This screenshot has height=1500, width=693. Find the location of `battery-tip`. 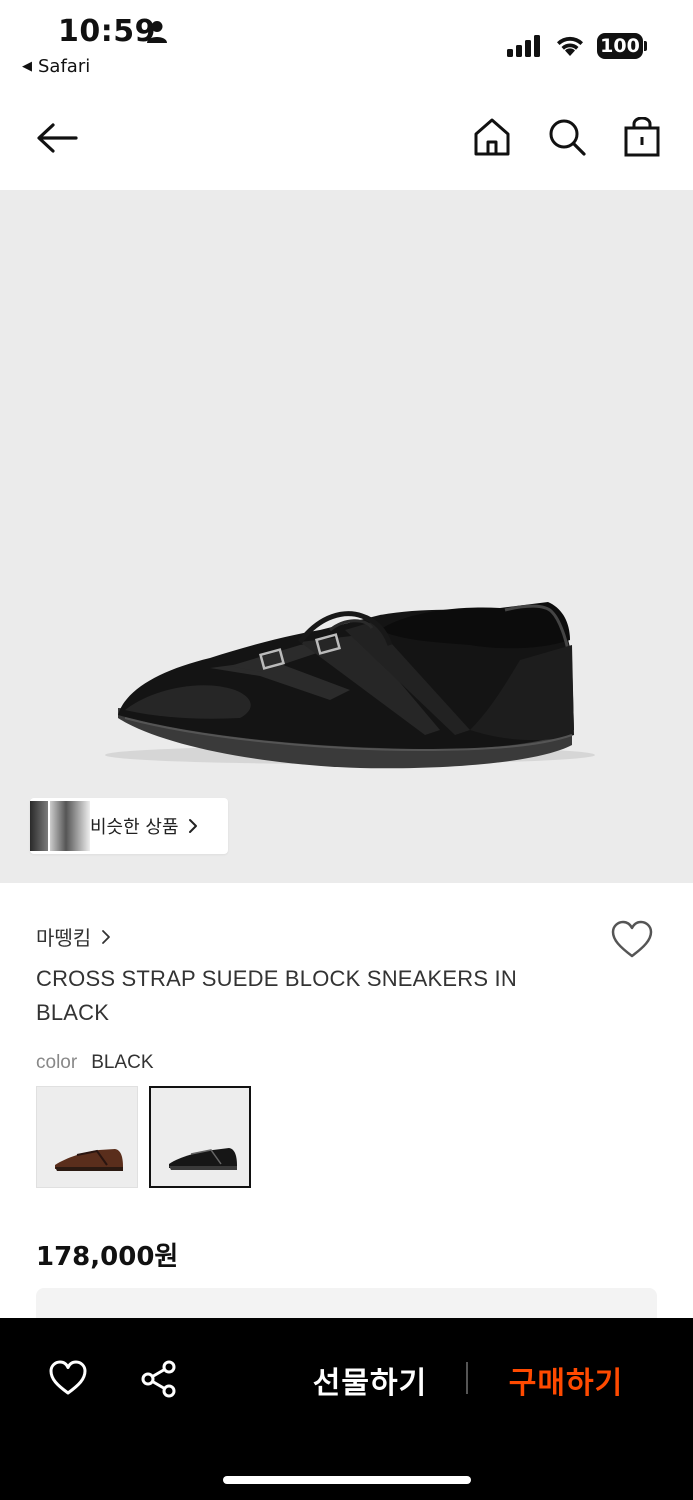

battery-tip is located at coordinates (645, 46).